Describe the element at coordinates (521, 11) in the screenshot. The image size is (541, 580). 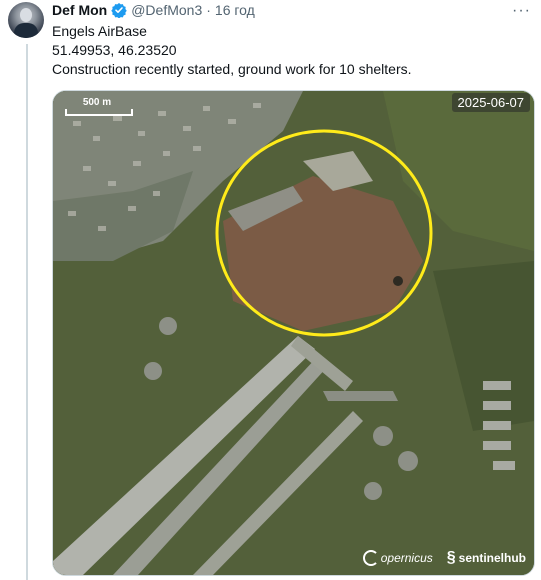
I see `more-options-icon: ···` at that location.